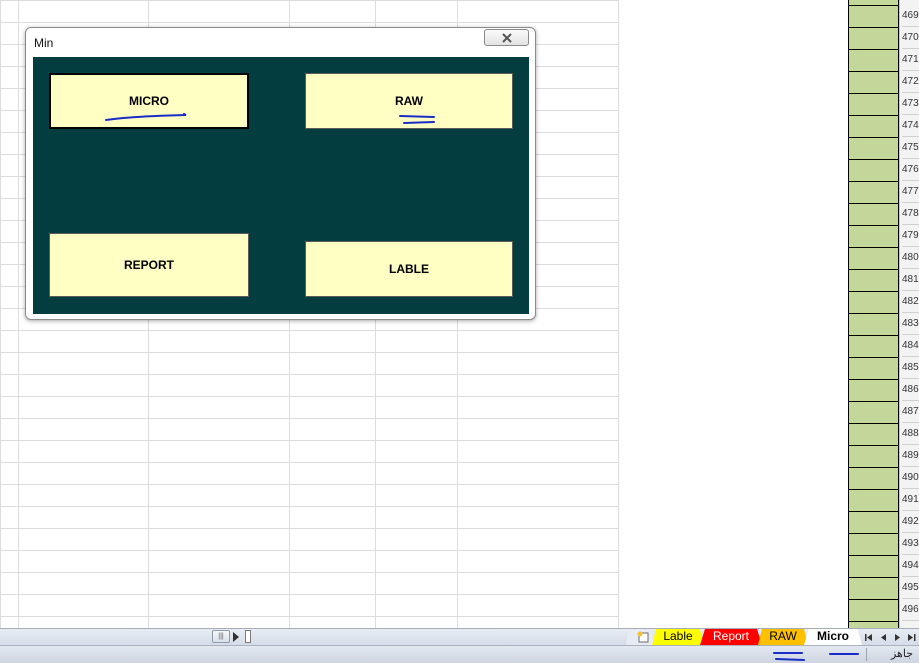 The width and height of the screenshot is (919, 663). Describe the element at coordinates (232, 637) in the screenshot. I see `horizontal-scrollbar: |||` at that location.